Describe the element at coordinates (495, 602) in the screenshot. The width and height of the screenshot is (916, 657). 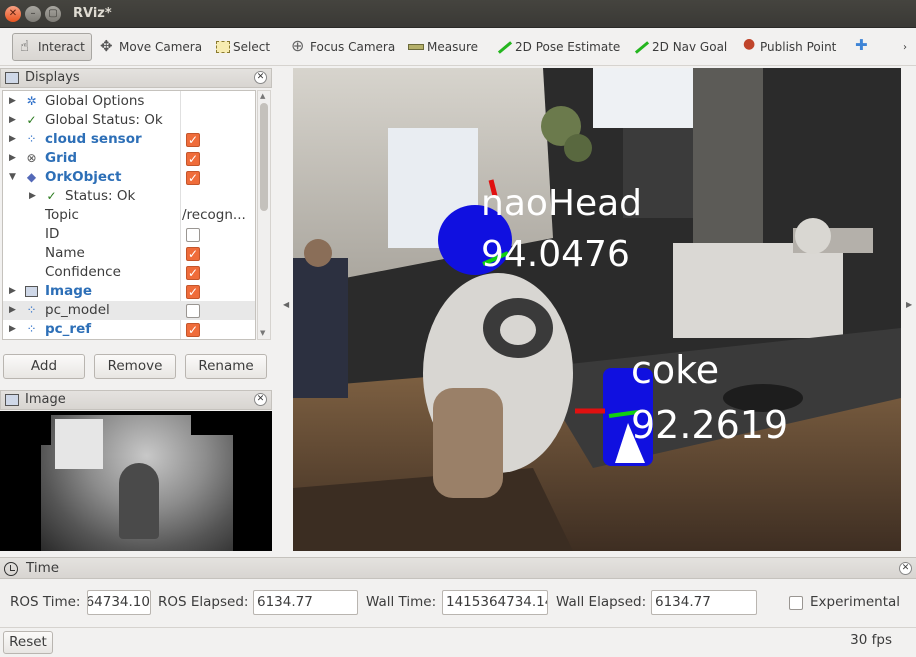
I see `wall-time-field: 1415364734.14` at that location.